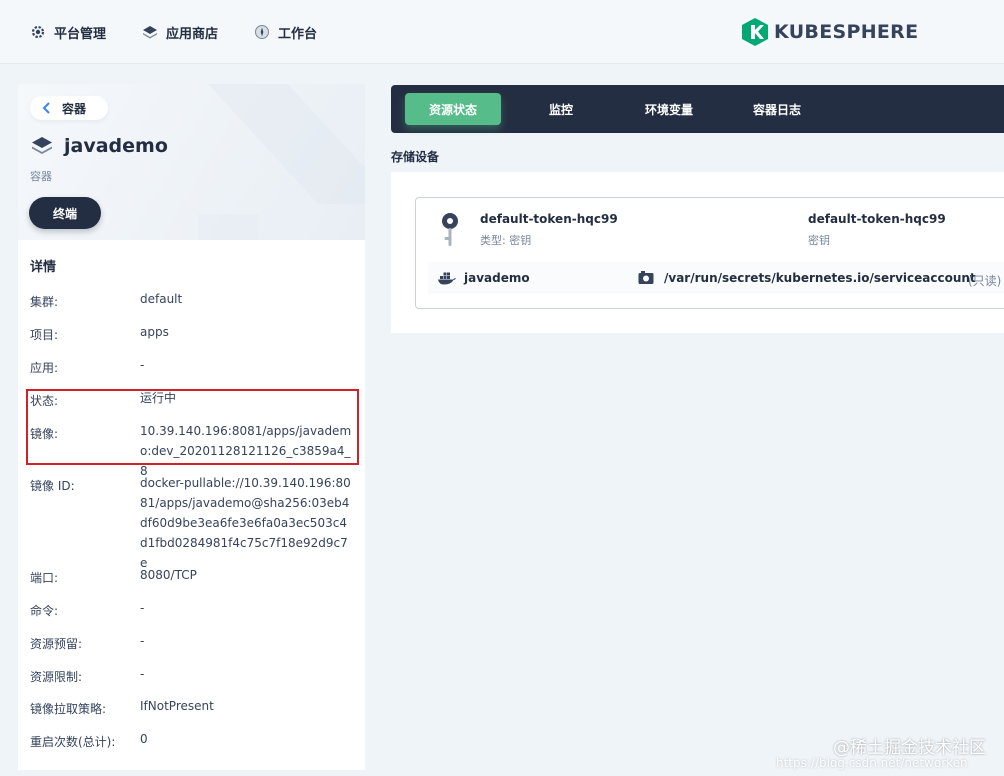 This screenshot has width=1004, height=776. I want to click on nav-item-label: 工作台, so click(298, 34).